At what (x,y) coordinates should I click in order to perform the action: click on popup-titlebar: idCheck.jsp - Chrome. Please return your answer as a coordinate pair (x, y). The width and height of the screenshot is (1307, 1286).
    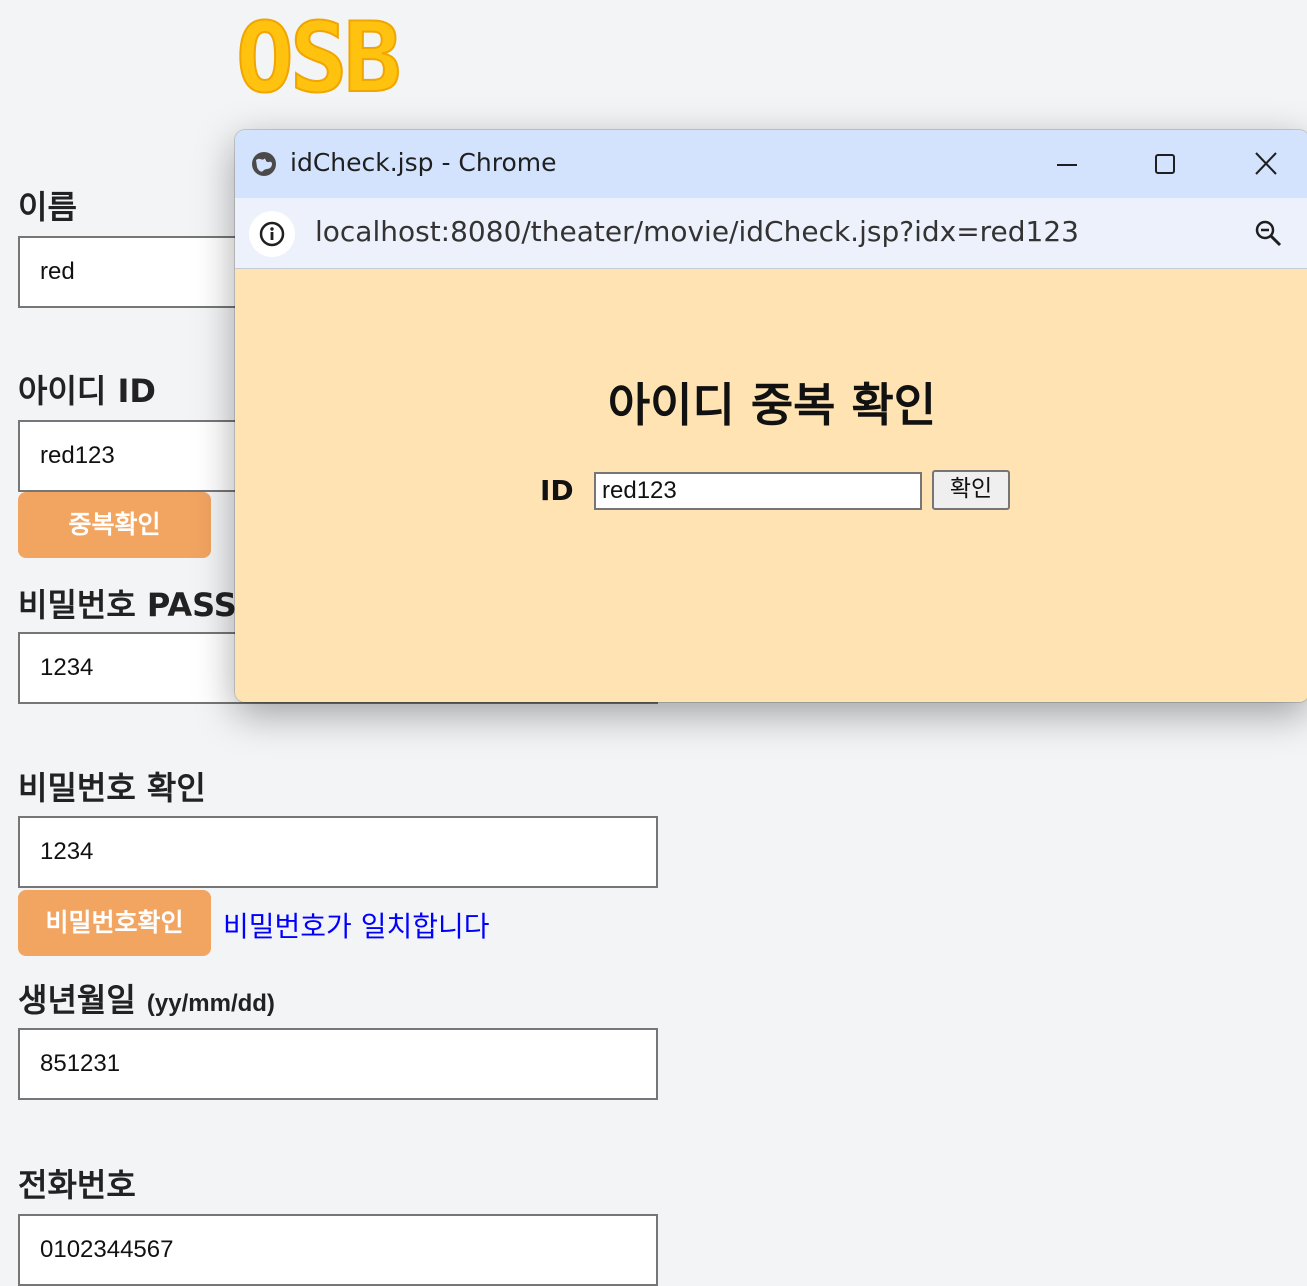
    Looking at the image, I should click on (771, 164).